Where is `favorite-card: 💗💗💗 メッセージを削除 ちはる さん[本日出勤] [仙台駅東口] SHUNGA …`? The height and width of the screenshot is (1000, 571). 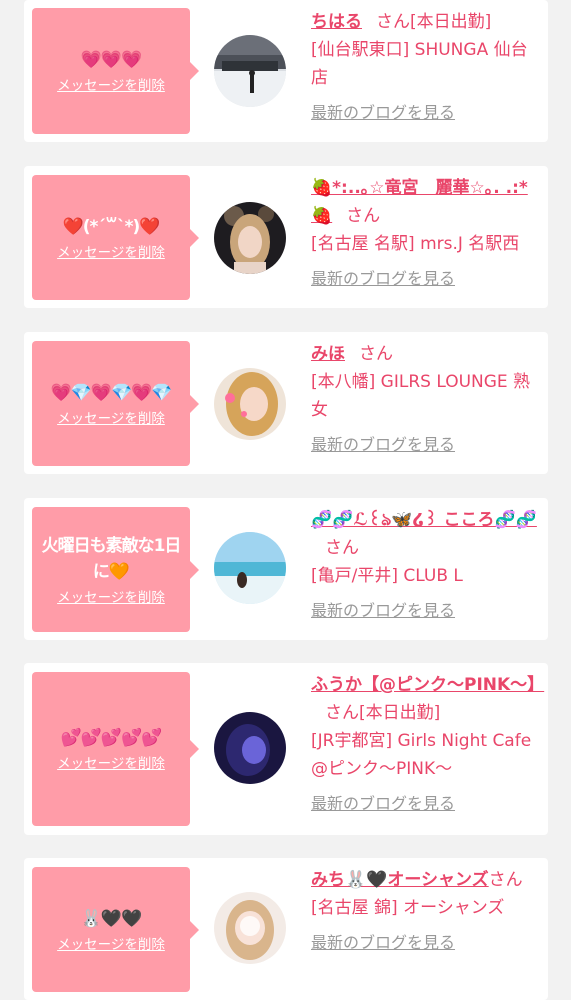
favorite-card: 💗💗💗 メッセージを削除 ちはる さん[本日出勤] [仙台駅東口] SHUNGA … is located at coordinates (286, 71).